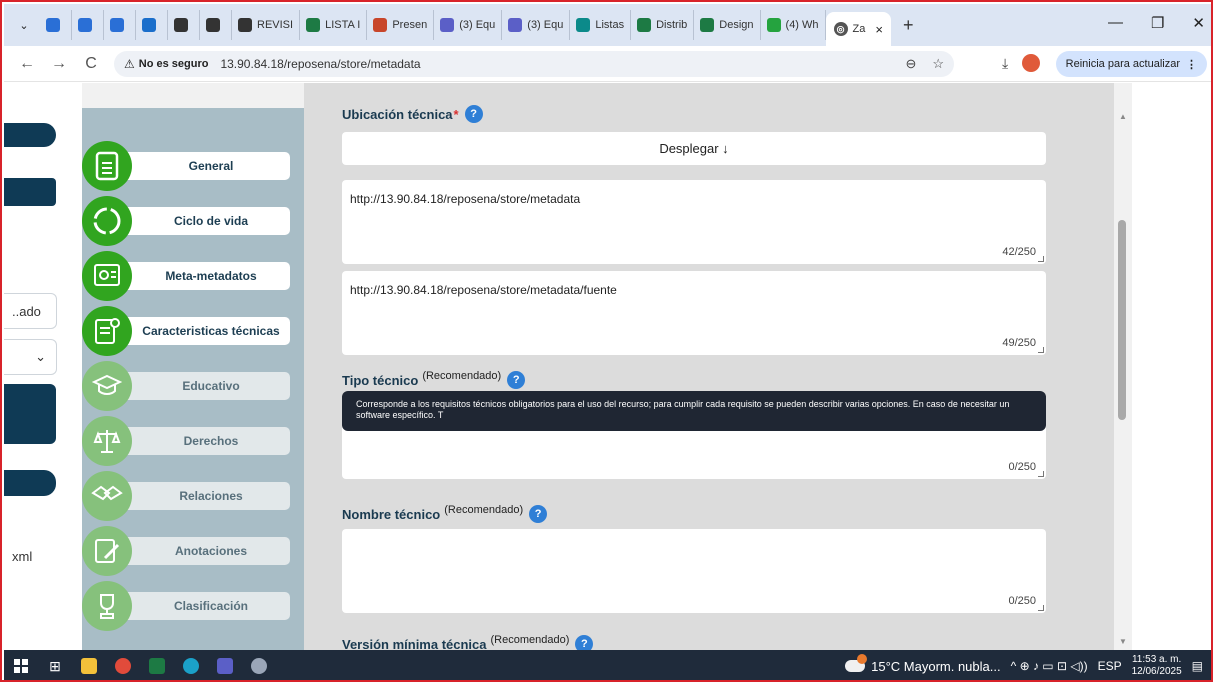 The image size is (1213, 682). What do you see at coordinates (191, 665) in the screenshot?
I see `edge-icon` at bounding box center [191, 665].